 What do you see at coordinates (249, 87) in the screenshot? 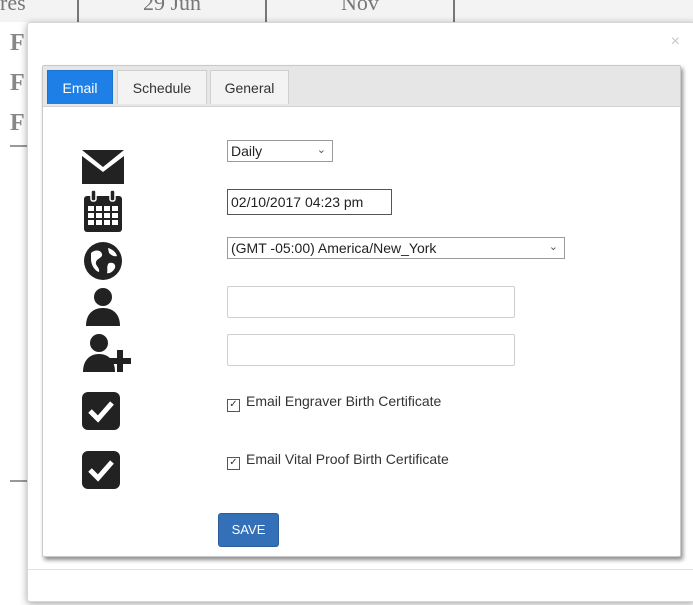
I see `tab-general: General` at bounding box center [249, 87].